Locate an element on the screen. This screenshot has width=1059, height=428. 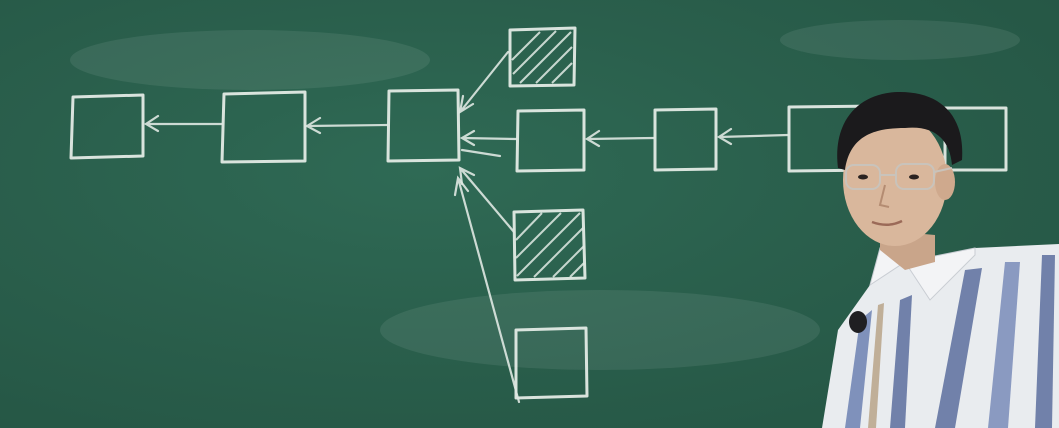
eye-right is located at coordinates (914, 177).